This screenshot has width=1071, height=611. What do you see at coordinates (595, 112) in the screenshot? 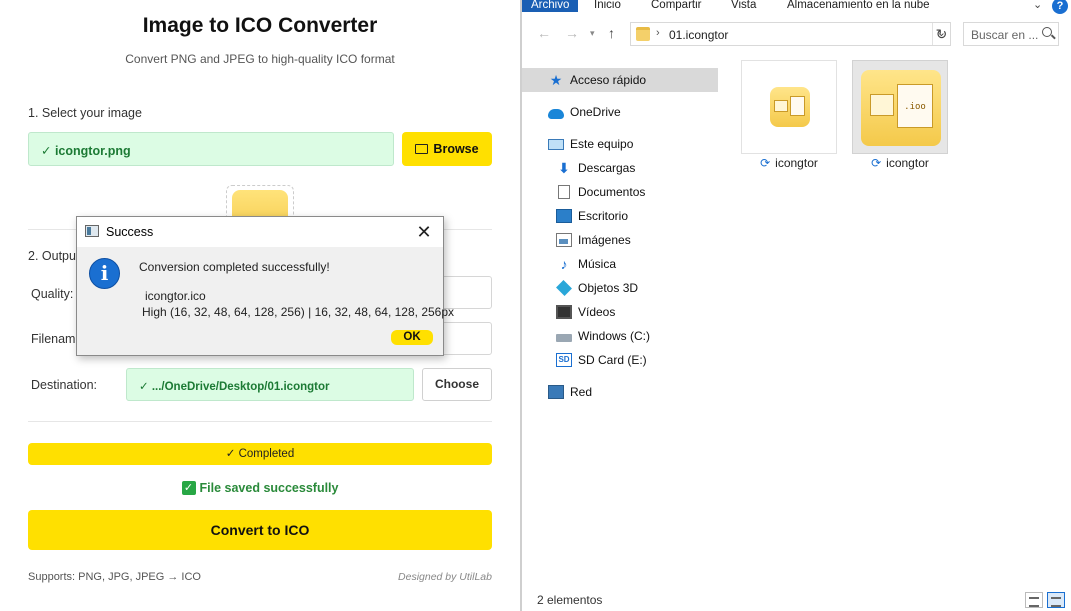
I see `nav-item-label: OneDrive` at bounding box center [595, 112].